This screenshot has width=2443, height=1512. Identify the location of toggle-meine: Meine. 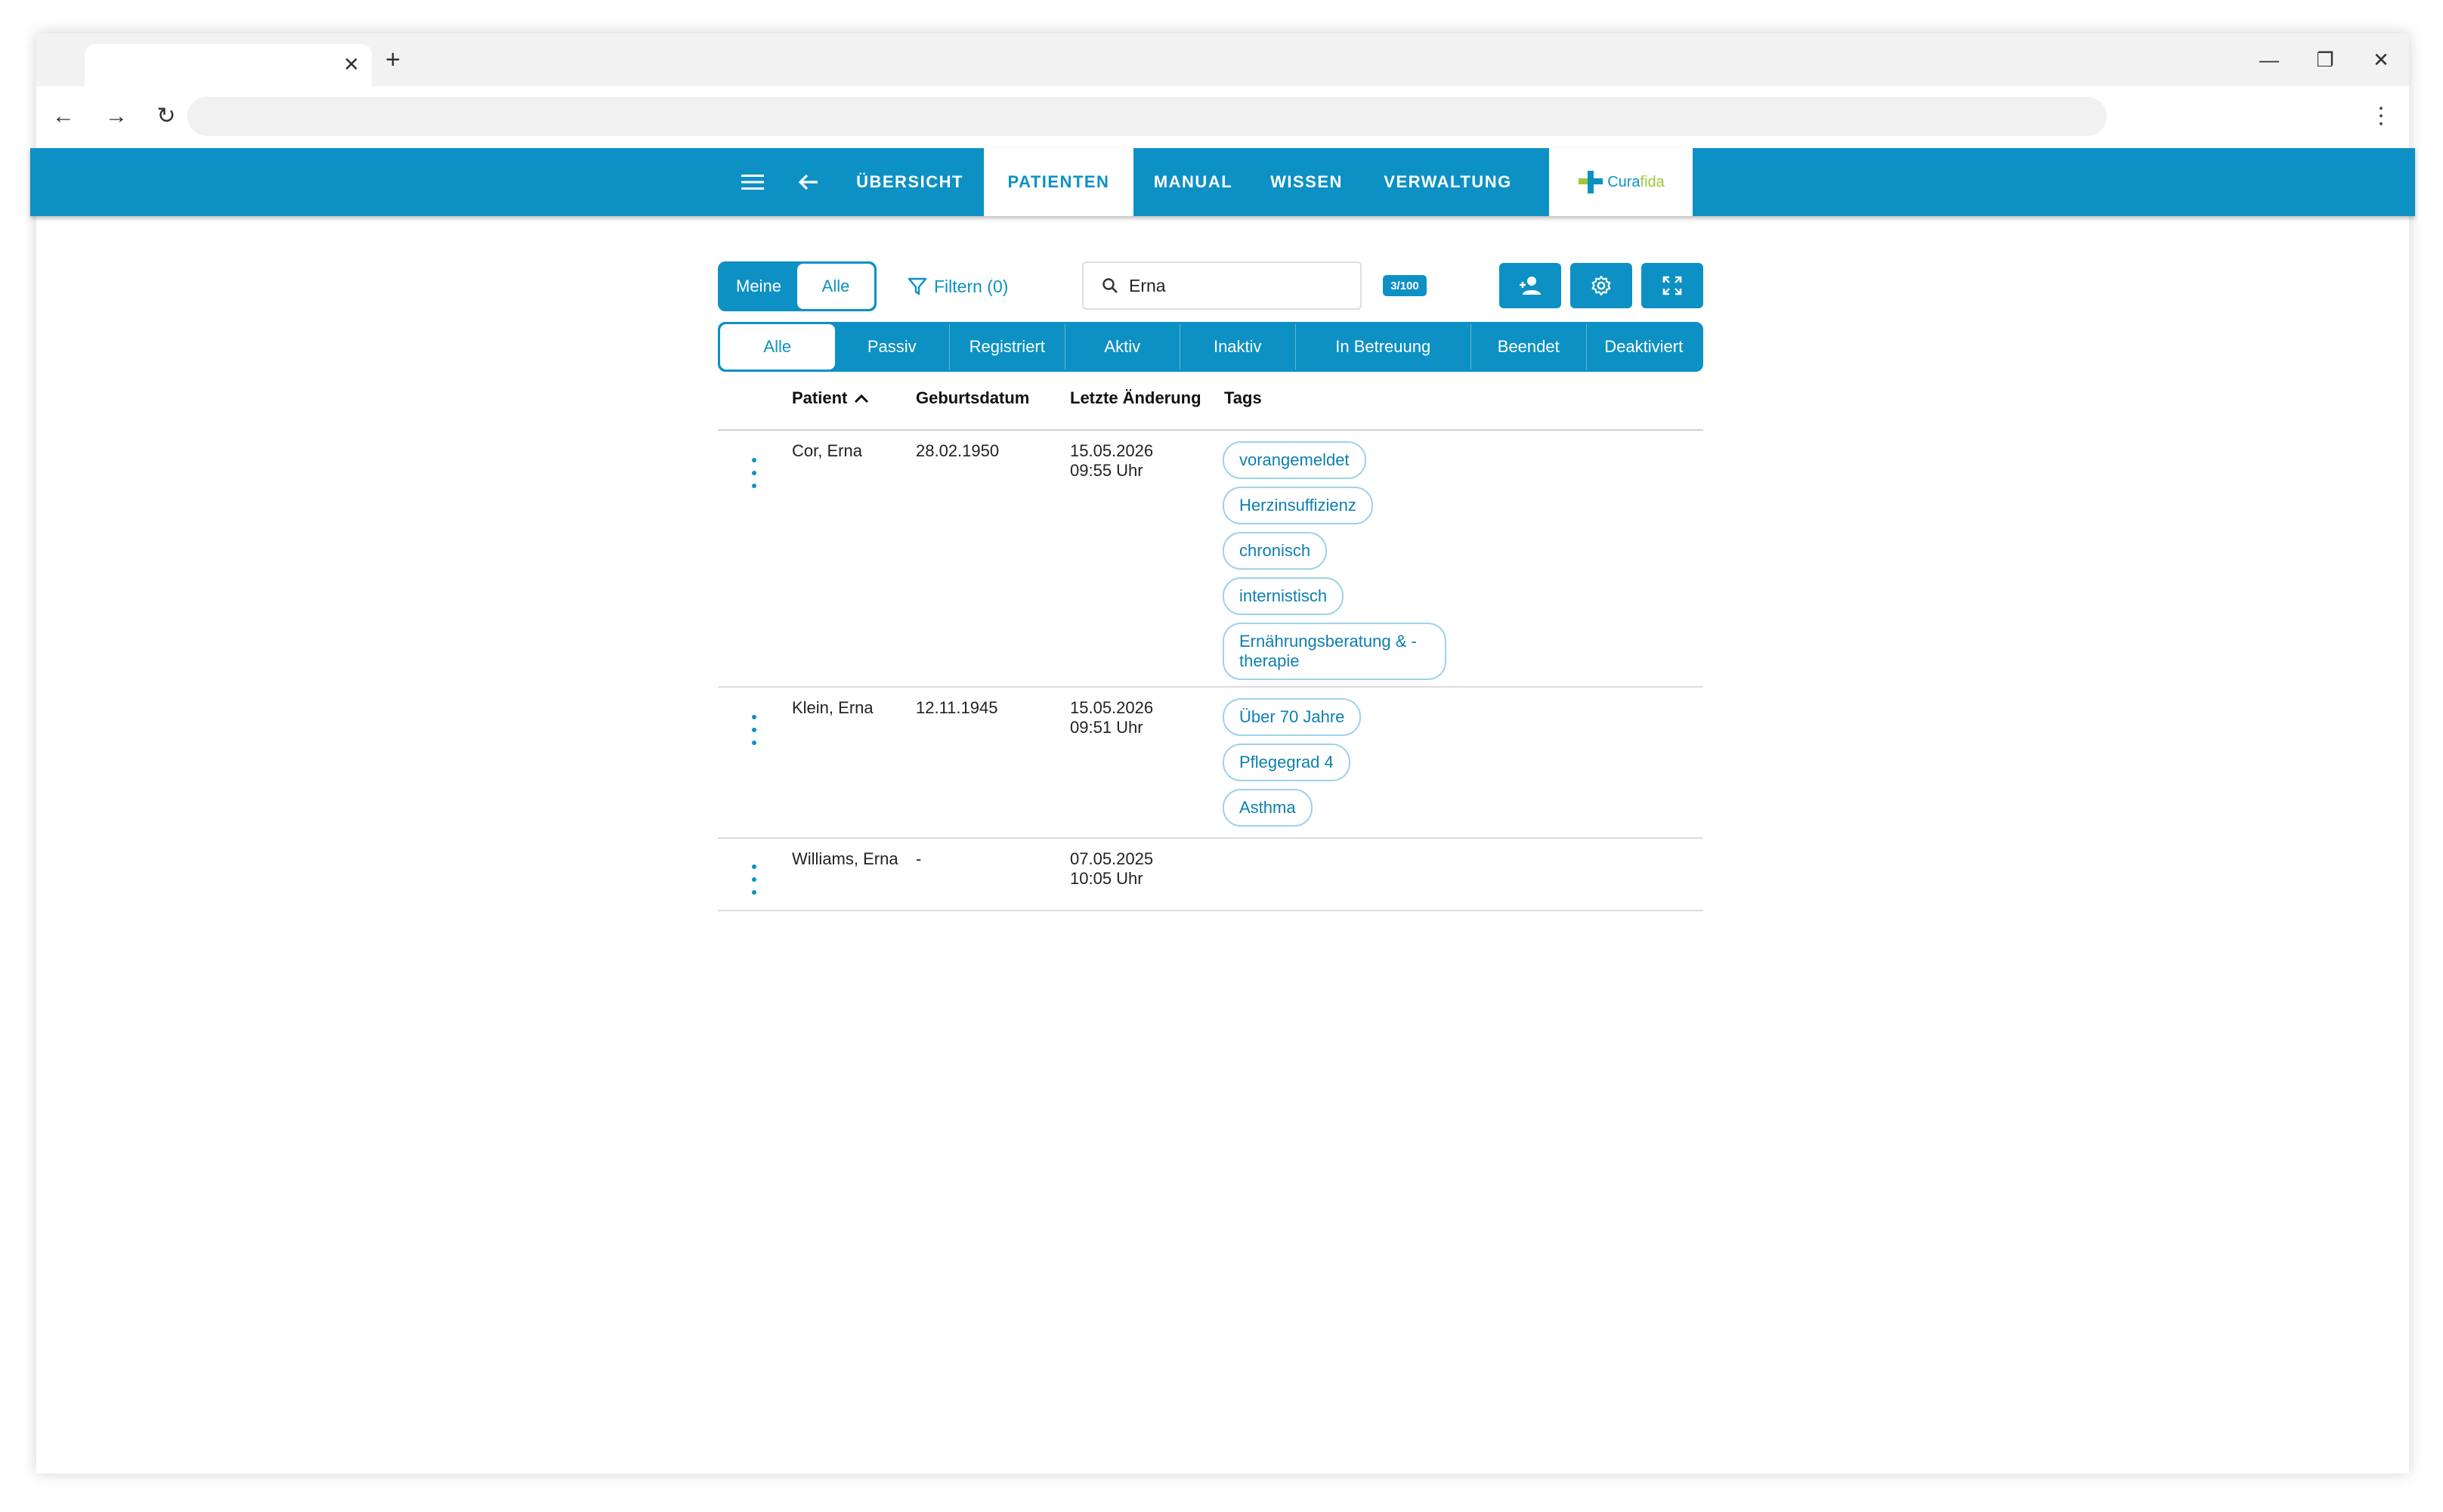
(758, 286).